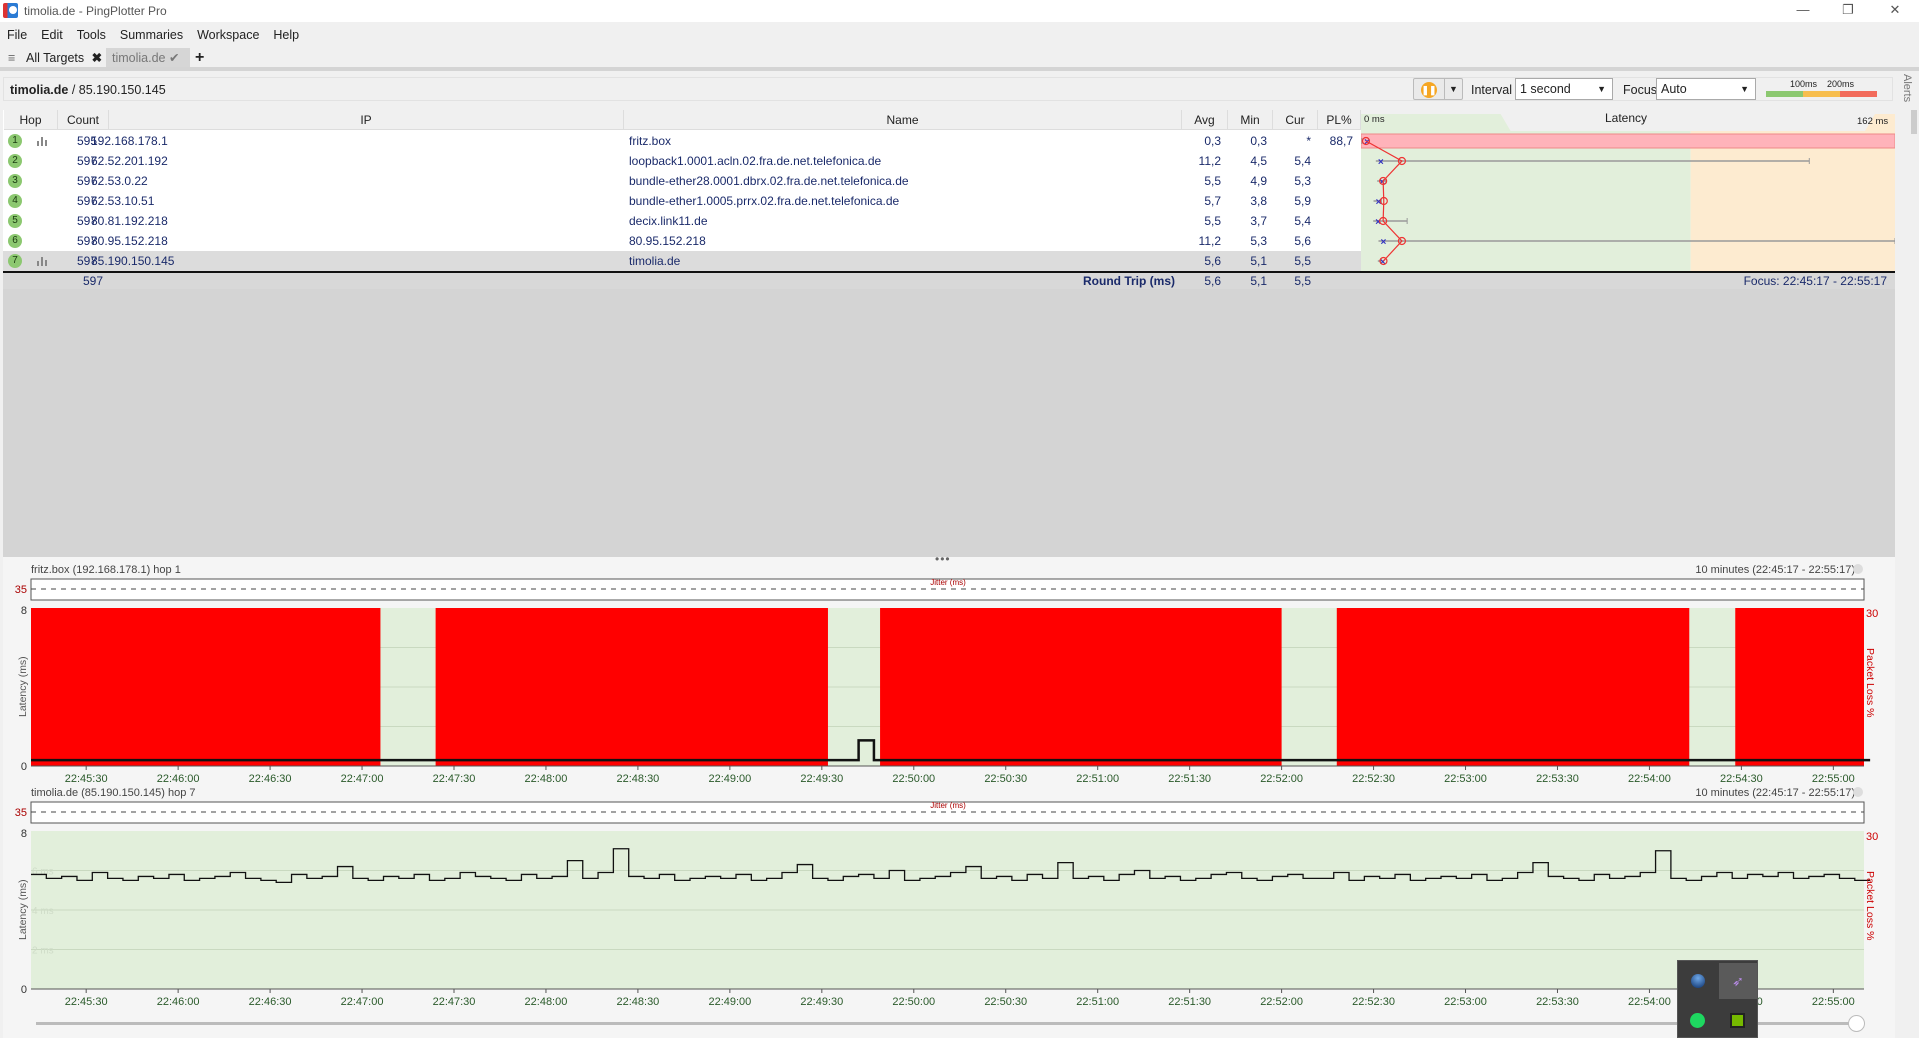 The height and width of the screenshot is (1038, 1919). What do you see at coordinates (129, 241) in the screenshot?
I see `hop-ip: 80.95.152.218` at bounding box center [129, 241].